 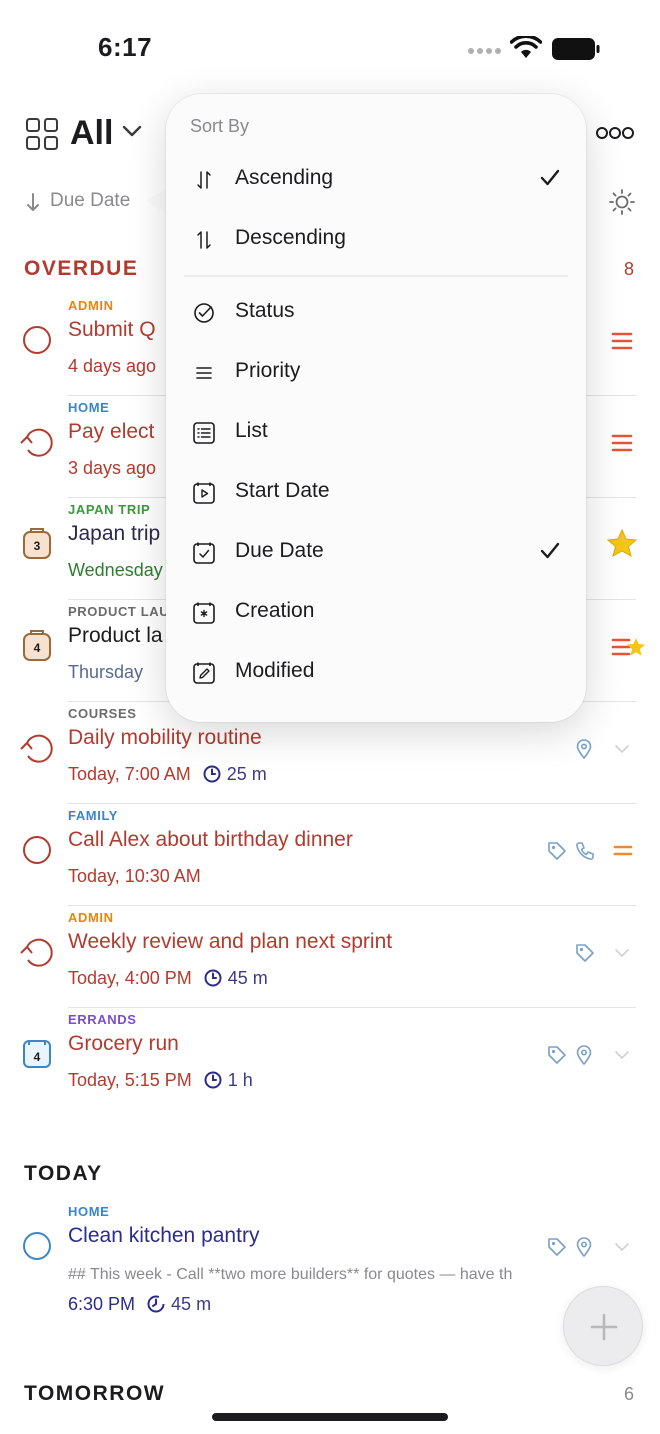 What do you see at coordinates (112, 366) in the screenshot?
I see `task-due: 4 days ago` at bounding box center [112, 366].